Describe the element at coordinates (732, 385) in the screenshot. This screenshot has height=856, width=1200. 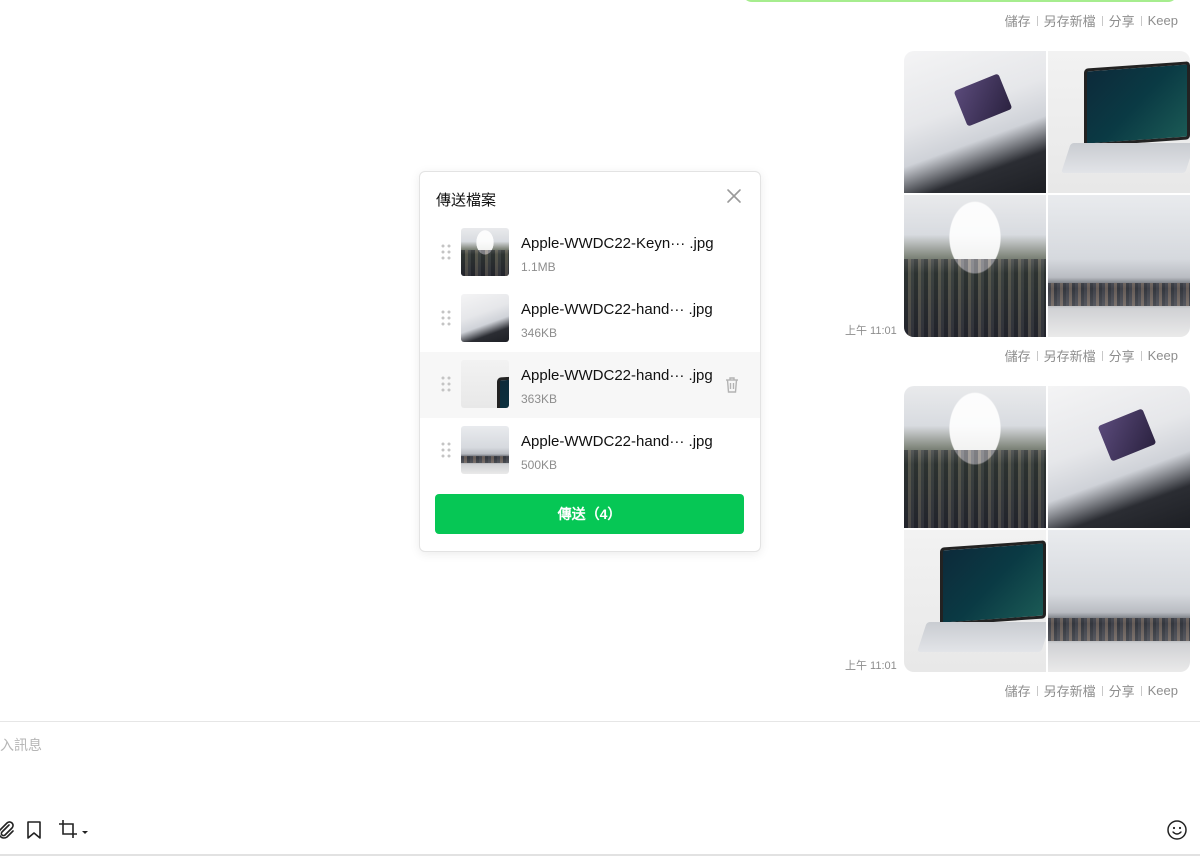
I see `trash-icon` at that location.